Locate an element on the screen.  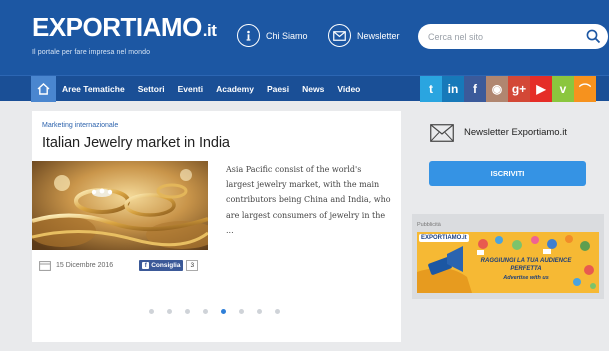
article-title: Italian Jewelry market in India is located at coordinates (136, 143).